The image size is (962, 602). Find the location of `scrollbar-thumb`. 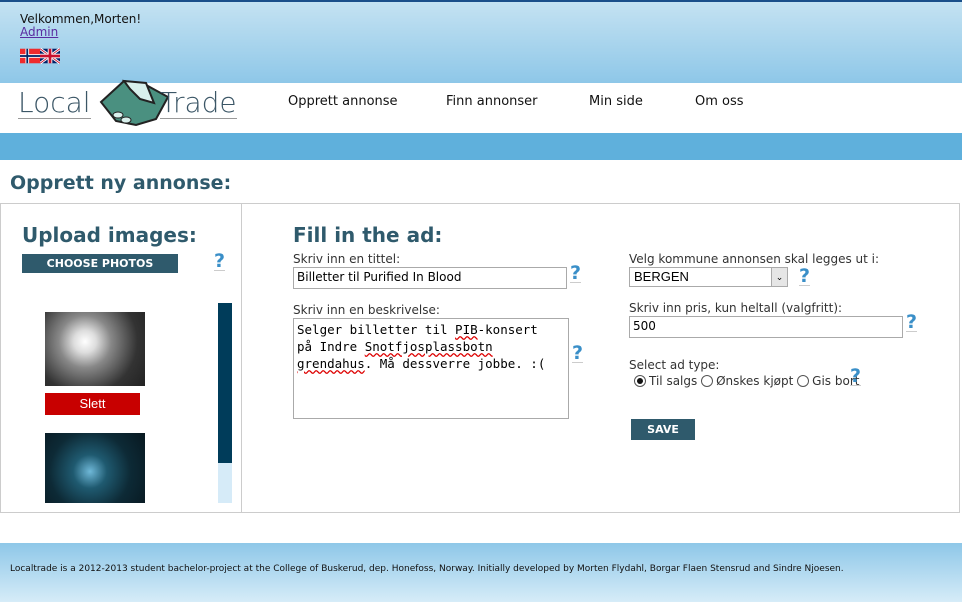

scrollbar-thumb is located at coordinates (225, 383).